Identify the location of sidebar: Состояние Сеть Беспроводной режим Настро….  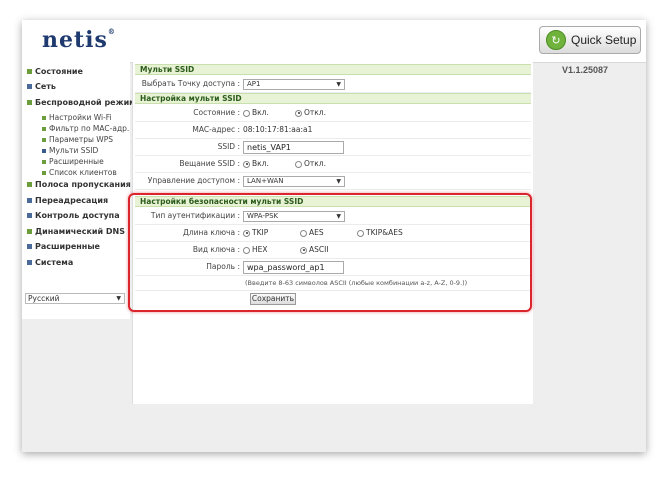
(79, 190).